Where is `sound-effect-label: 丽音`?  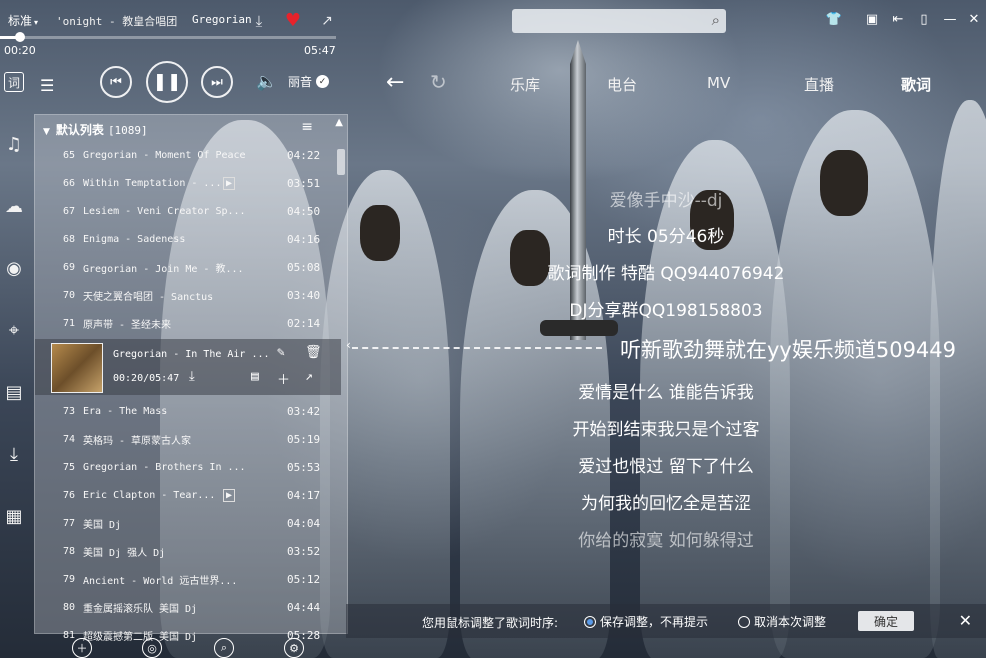 sound-effect-label: 丽音 is located at coordinates (300, 82).